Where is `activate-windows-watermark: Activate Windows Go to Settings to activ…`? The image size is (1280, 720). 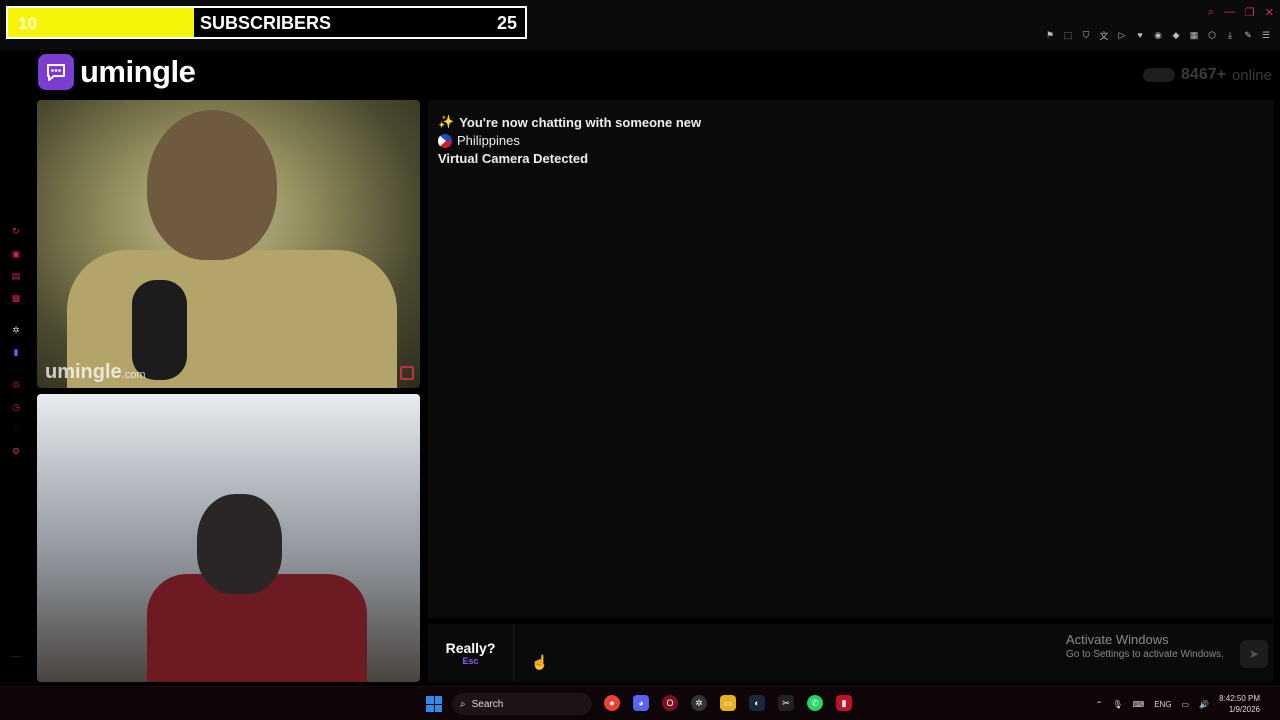 activate-windows-watermark: Activate Windows Go to Settings to activ… is located at coordinates (1145, 646).